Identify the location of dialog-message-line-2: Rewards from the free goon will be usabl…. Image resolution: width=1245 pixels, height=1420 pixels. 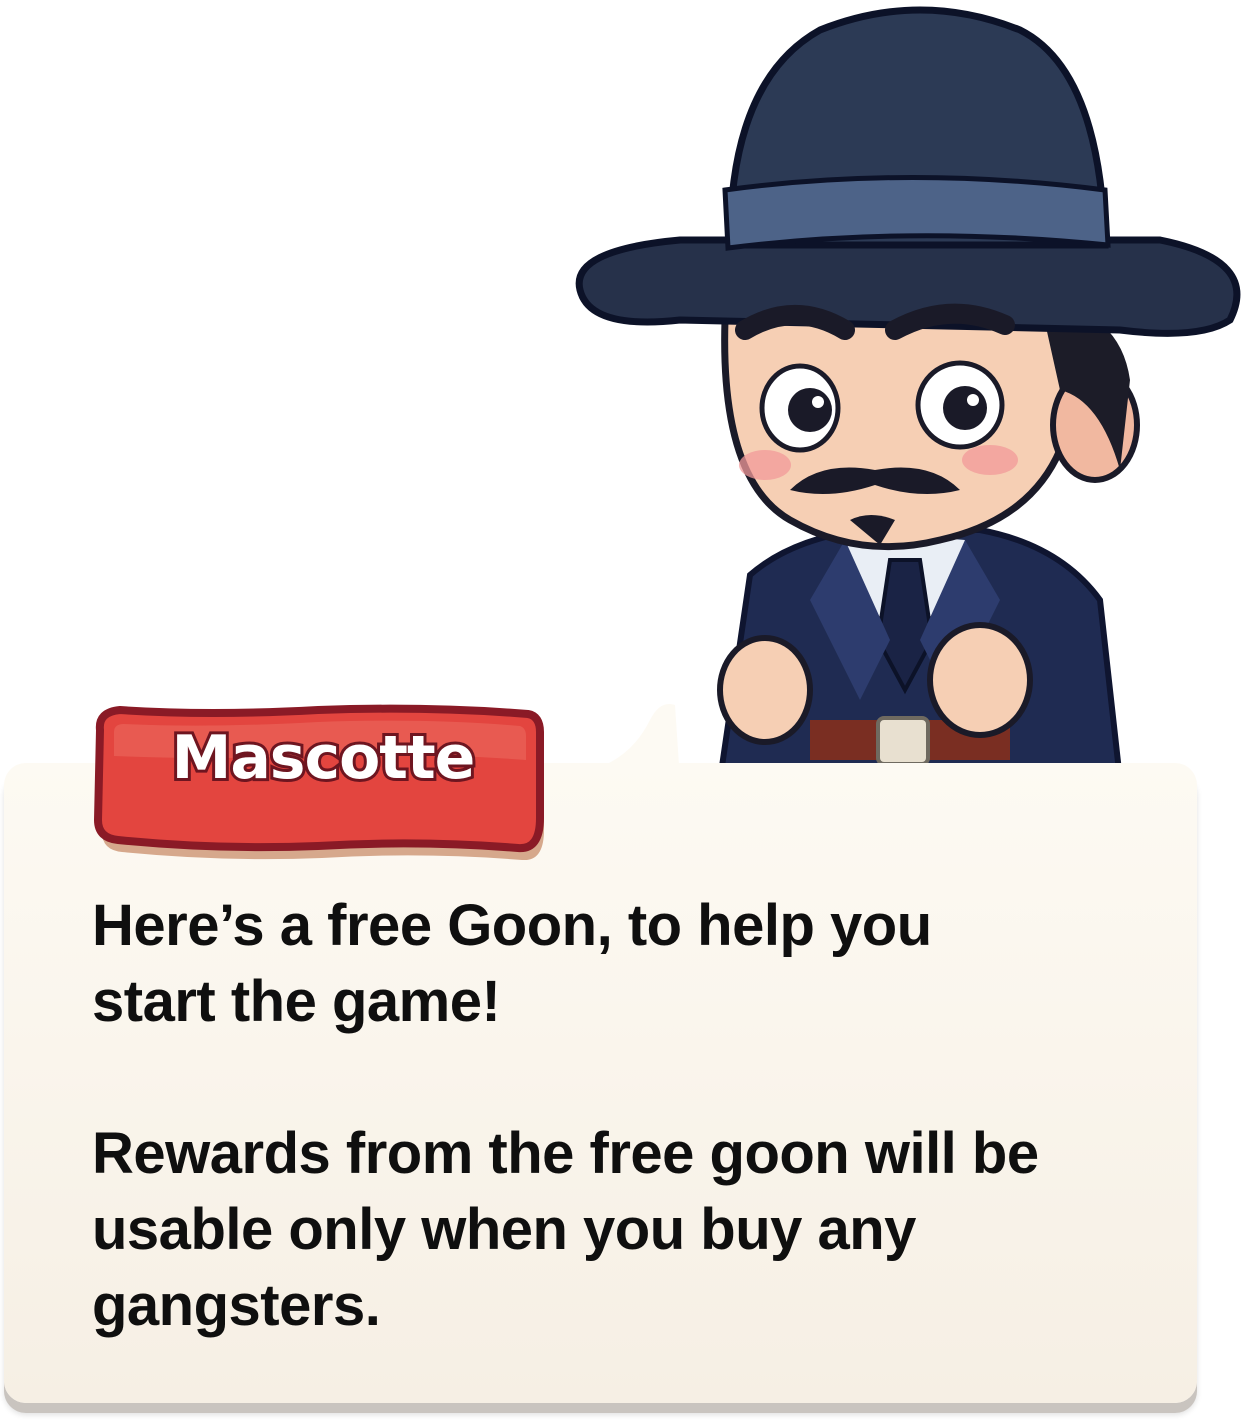
(565, 1229).